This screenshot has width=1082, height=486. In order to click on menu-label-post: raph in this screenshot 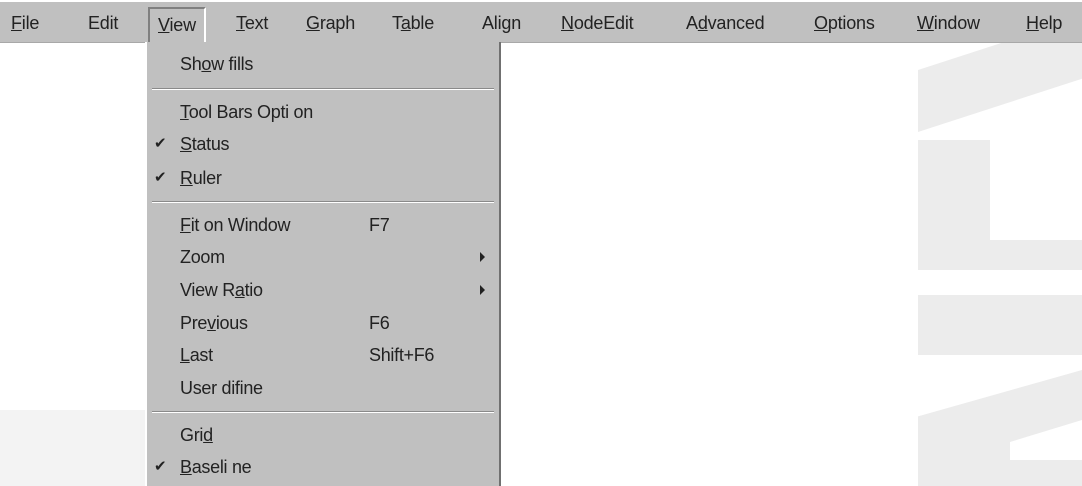, I will do `click(337, 23)`.